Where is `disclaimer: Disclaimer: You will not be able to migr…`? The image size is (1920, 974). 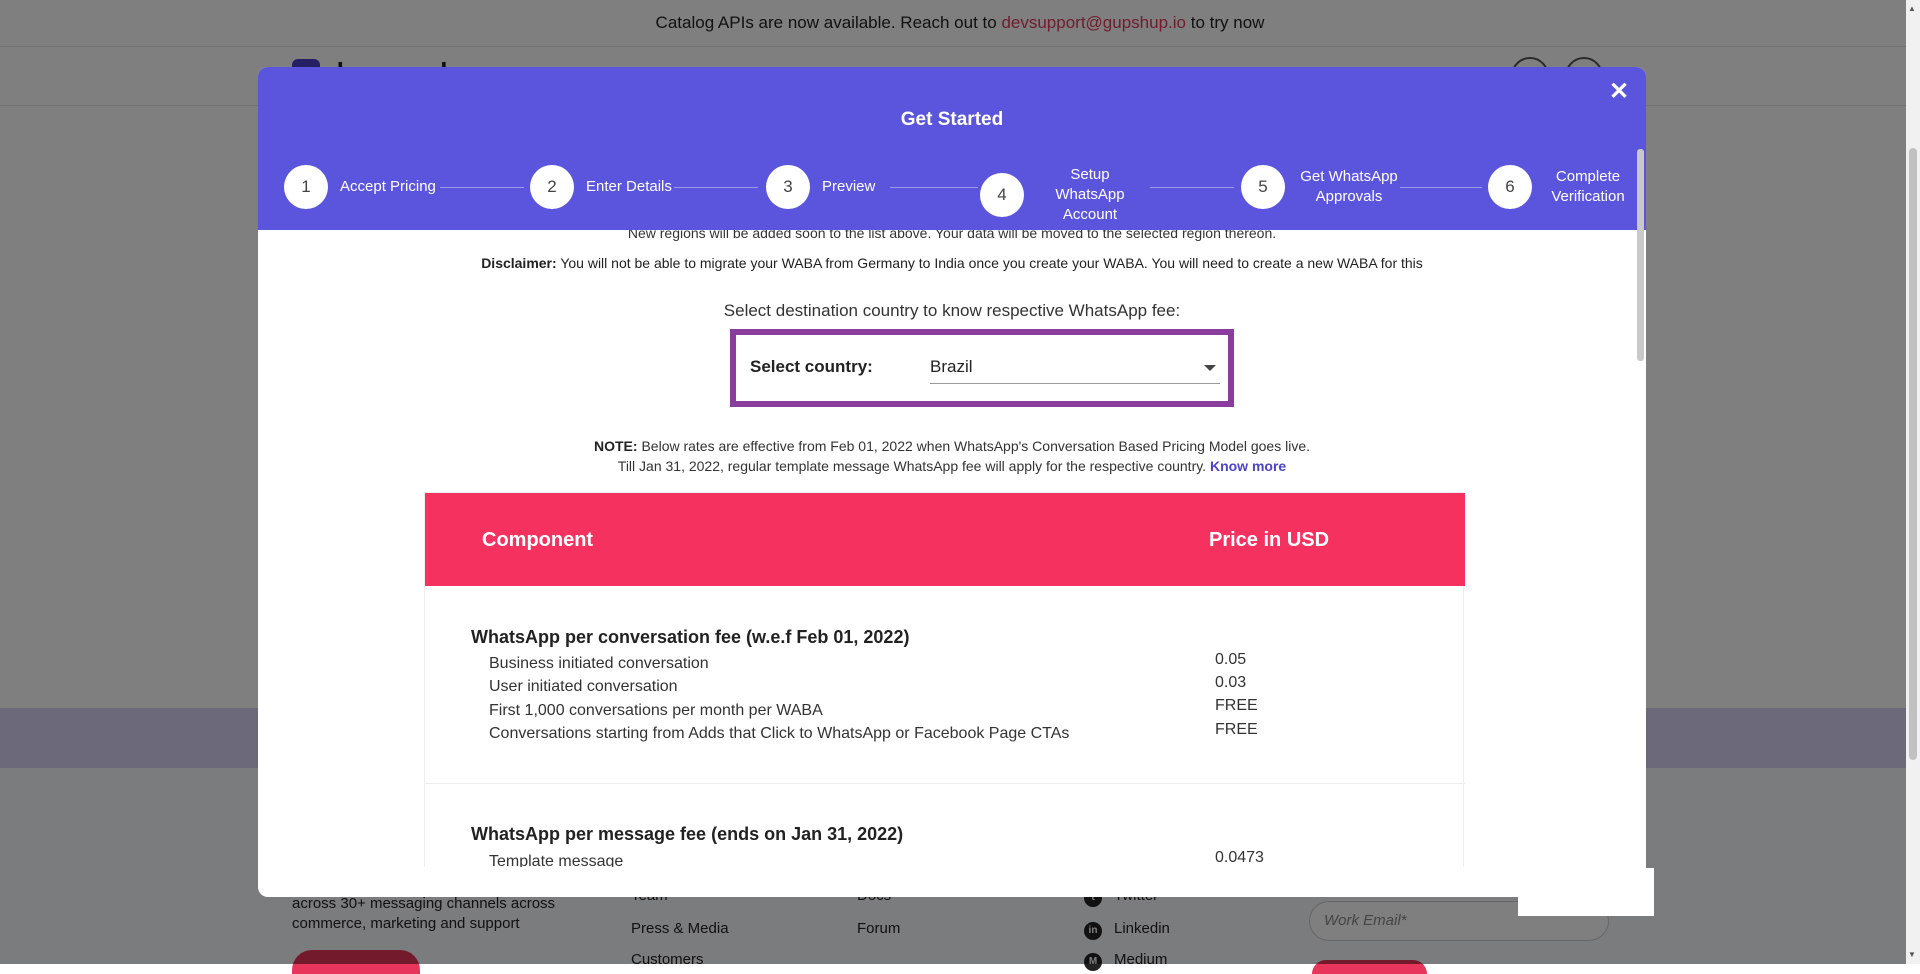
disclaimer: Disclaimer: You will not be able to migr… is located at coordinates (952, 263).